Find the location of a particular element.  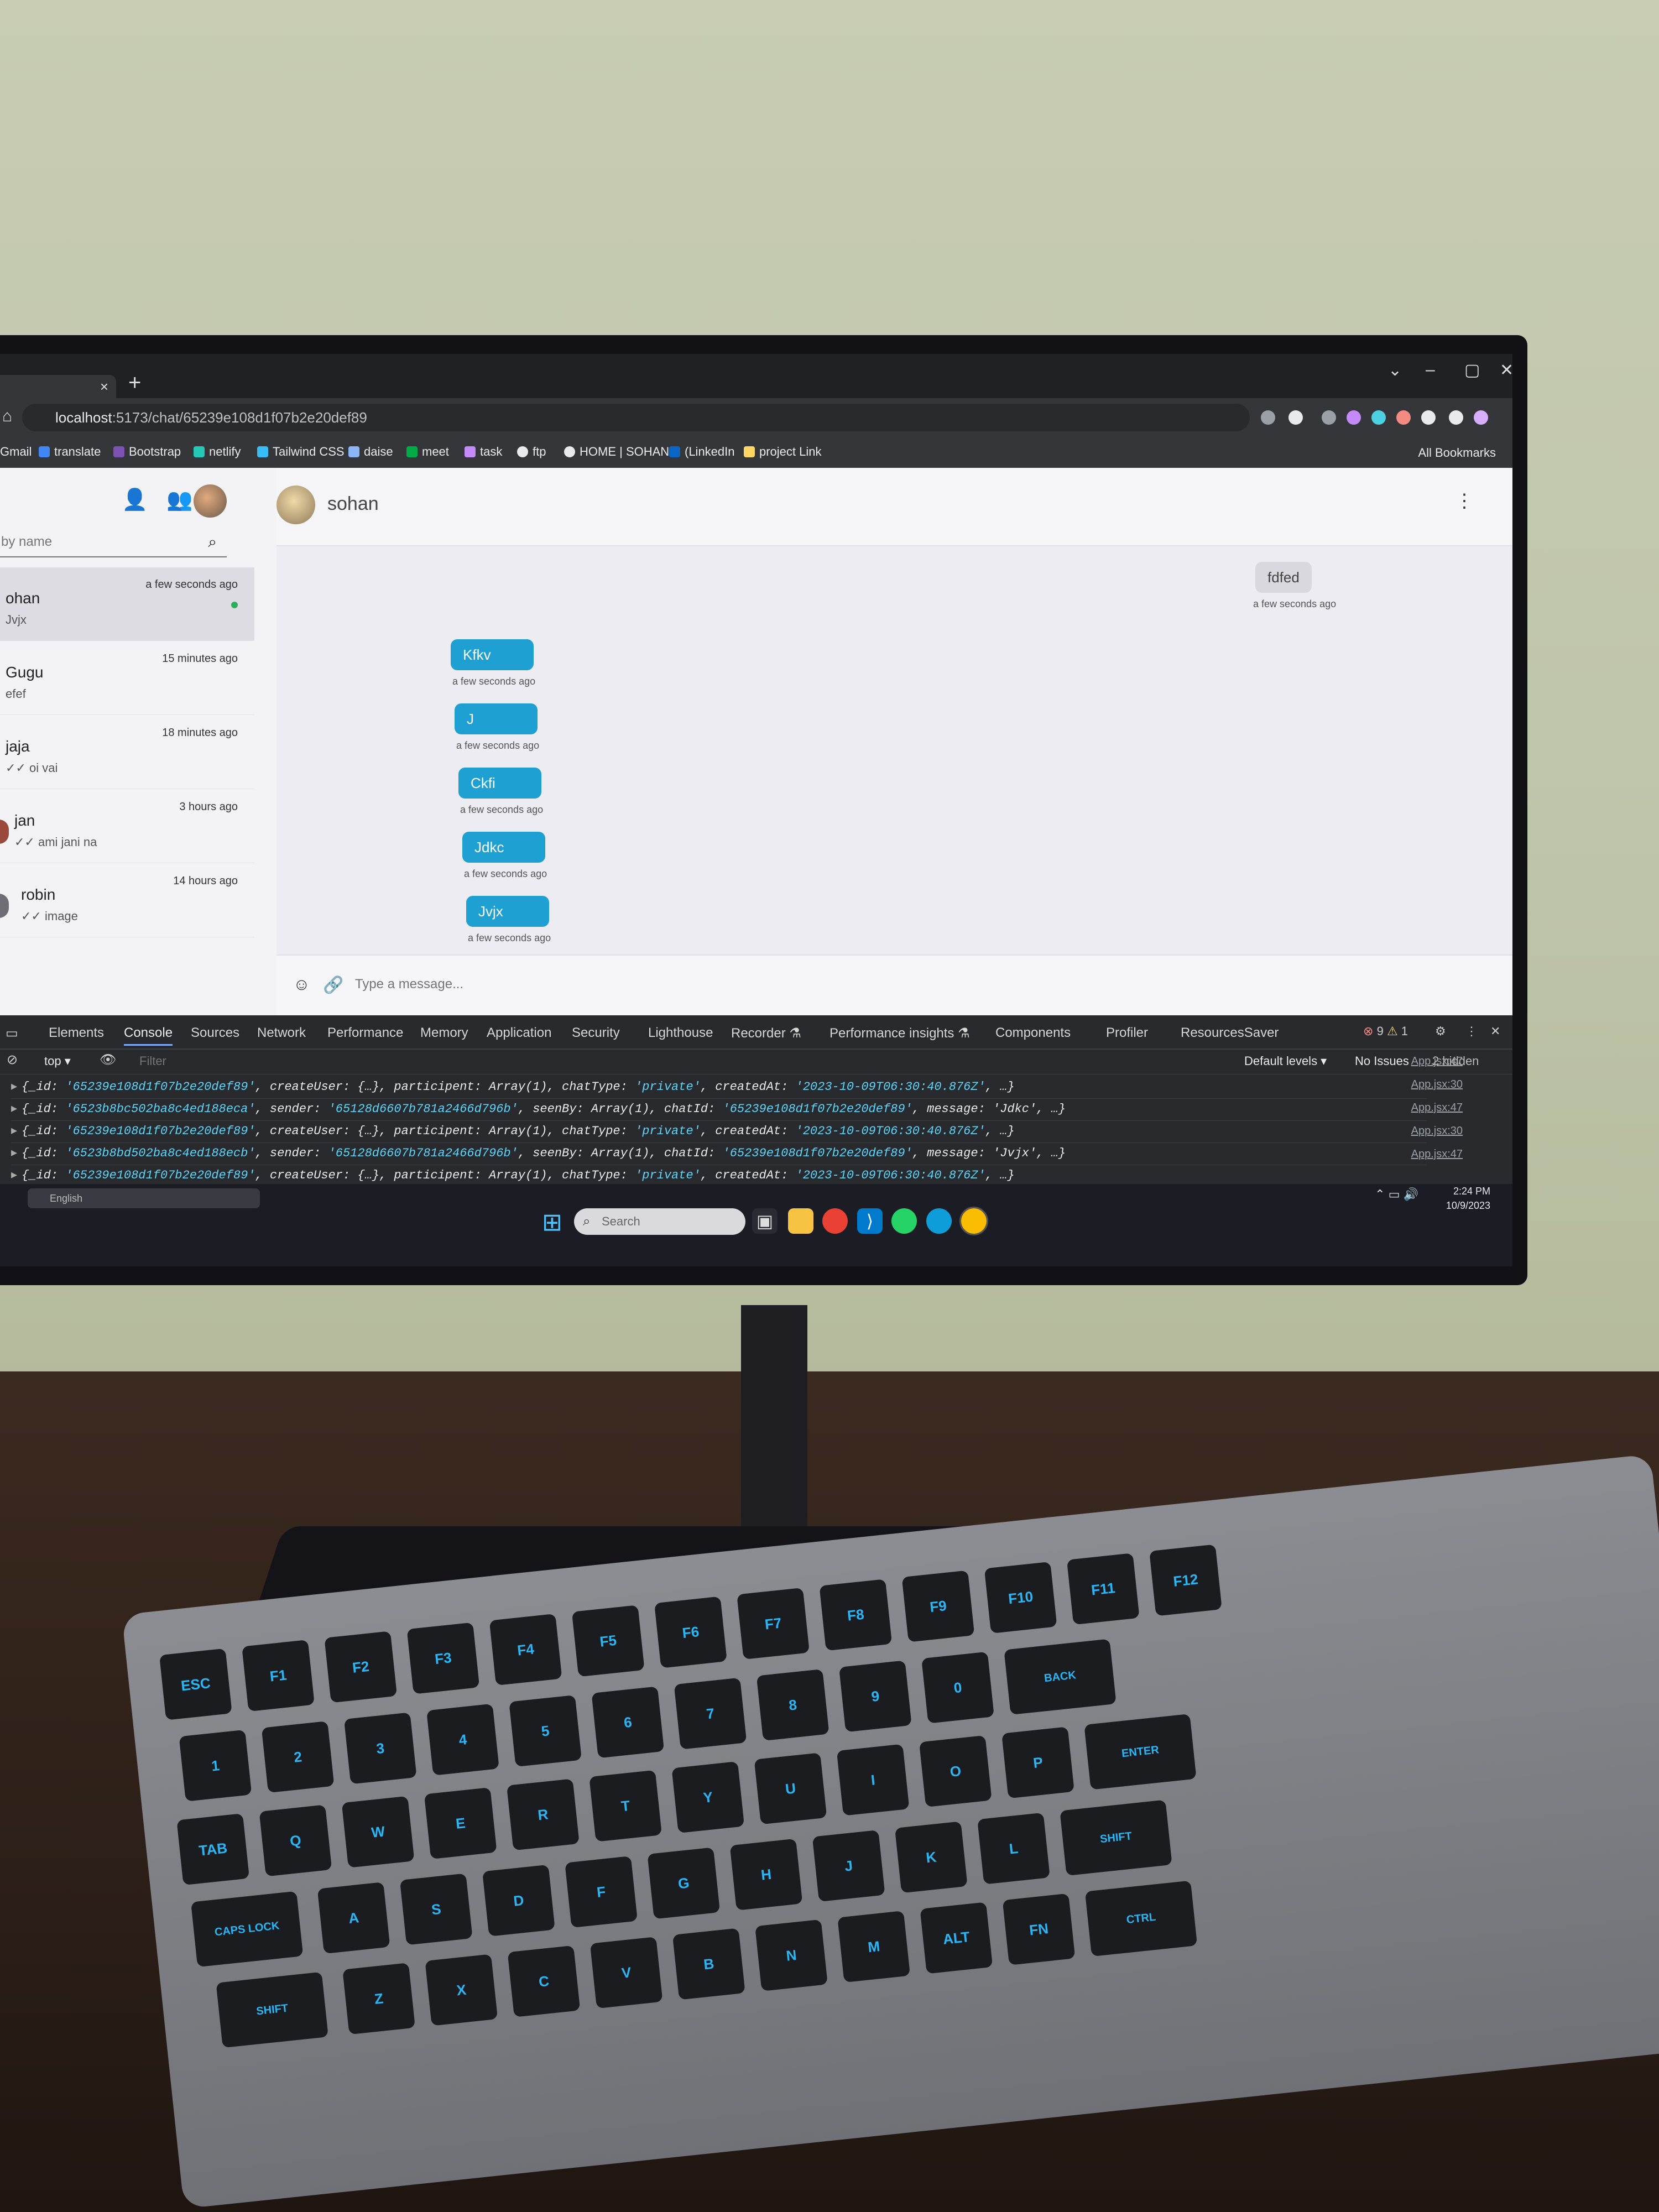

tab-network: Network is located at coordinates (282, 1033).